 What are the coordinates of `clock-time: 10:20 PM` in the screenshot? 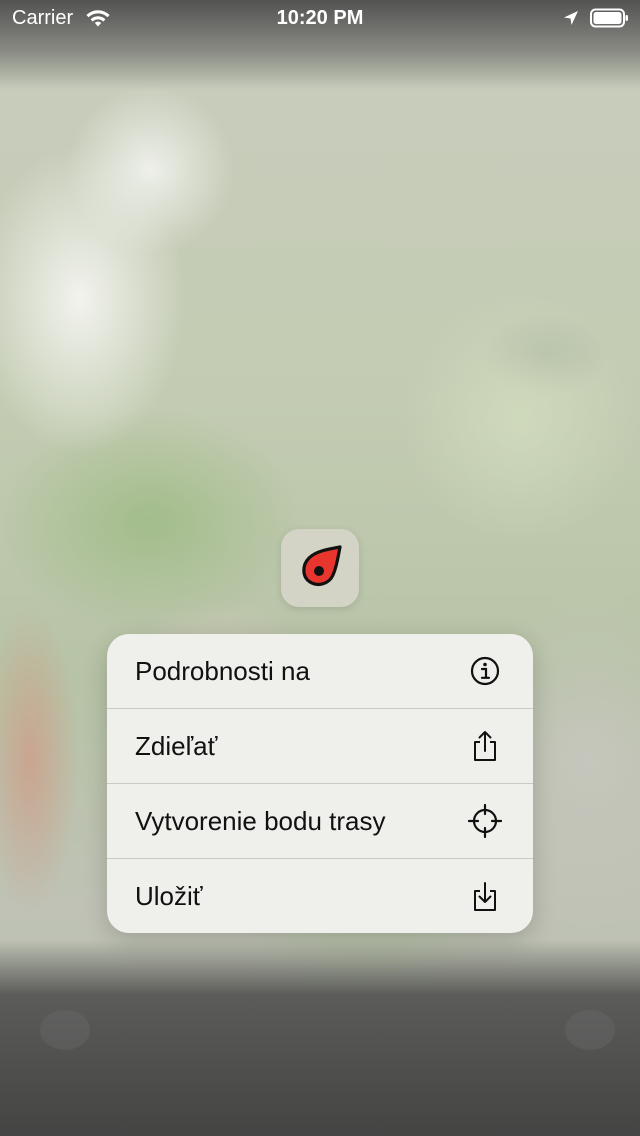 It's located at (320, 18).